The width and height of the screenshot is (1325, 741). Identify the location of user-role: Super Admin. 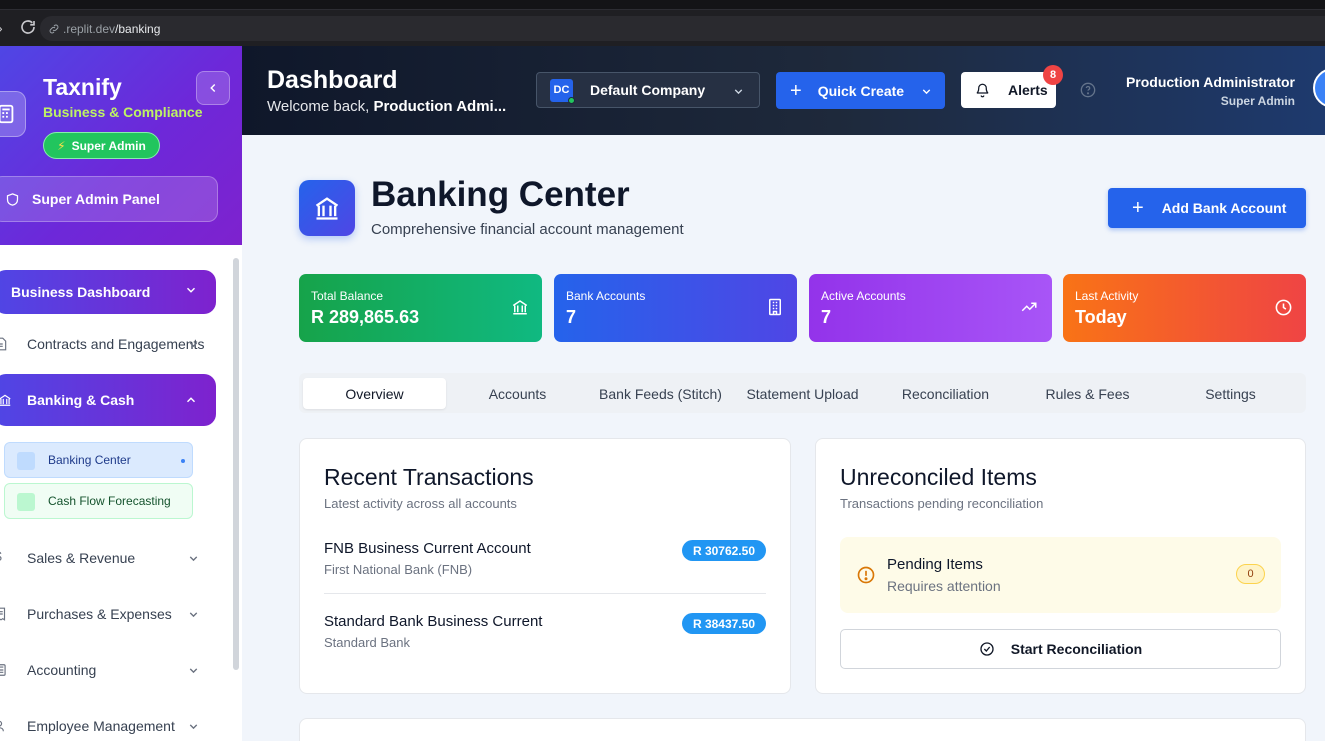
(1257, 101).